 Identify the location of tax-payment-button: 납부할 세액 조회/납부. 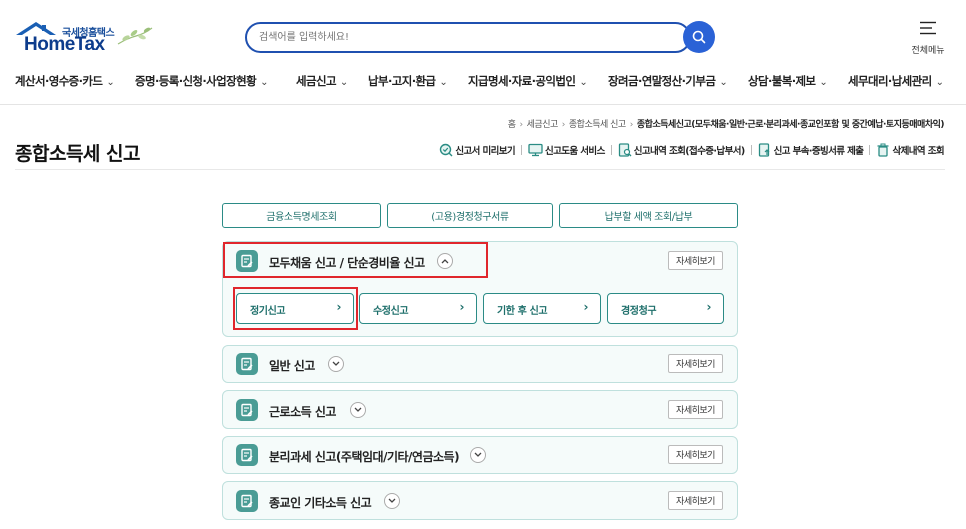
(648, 215).